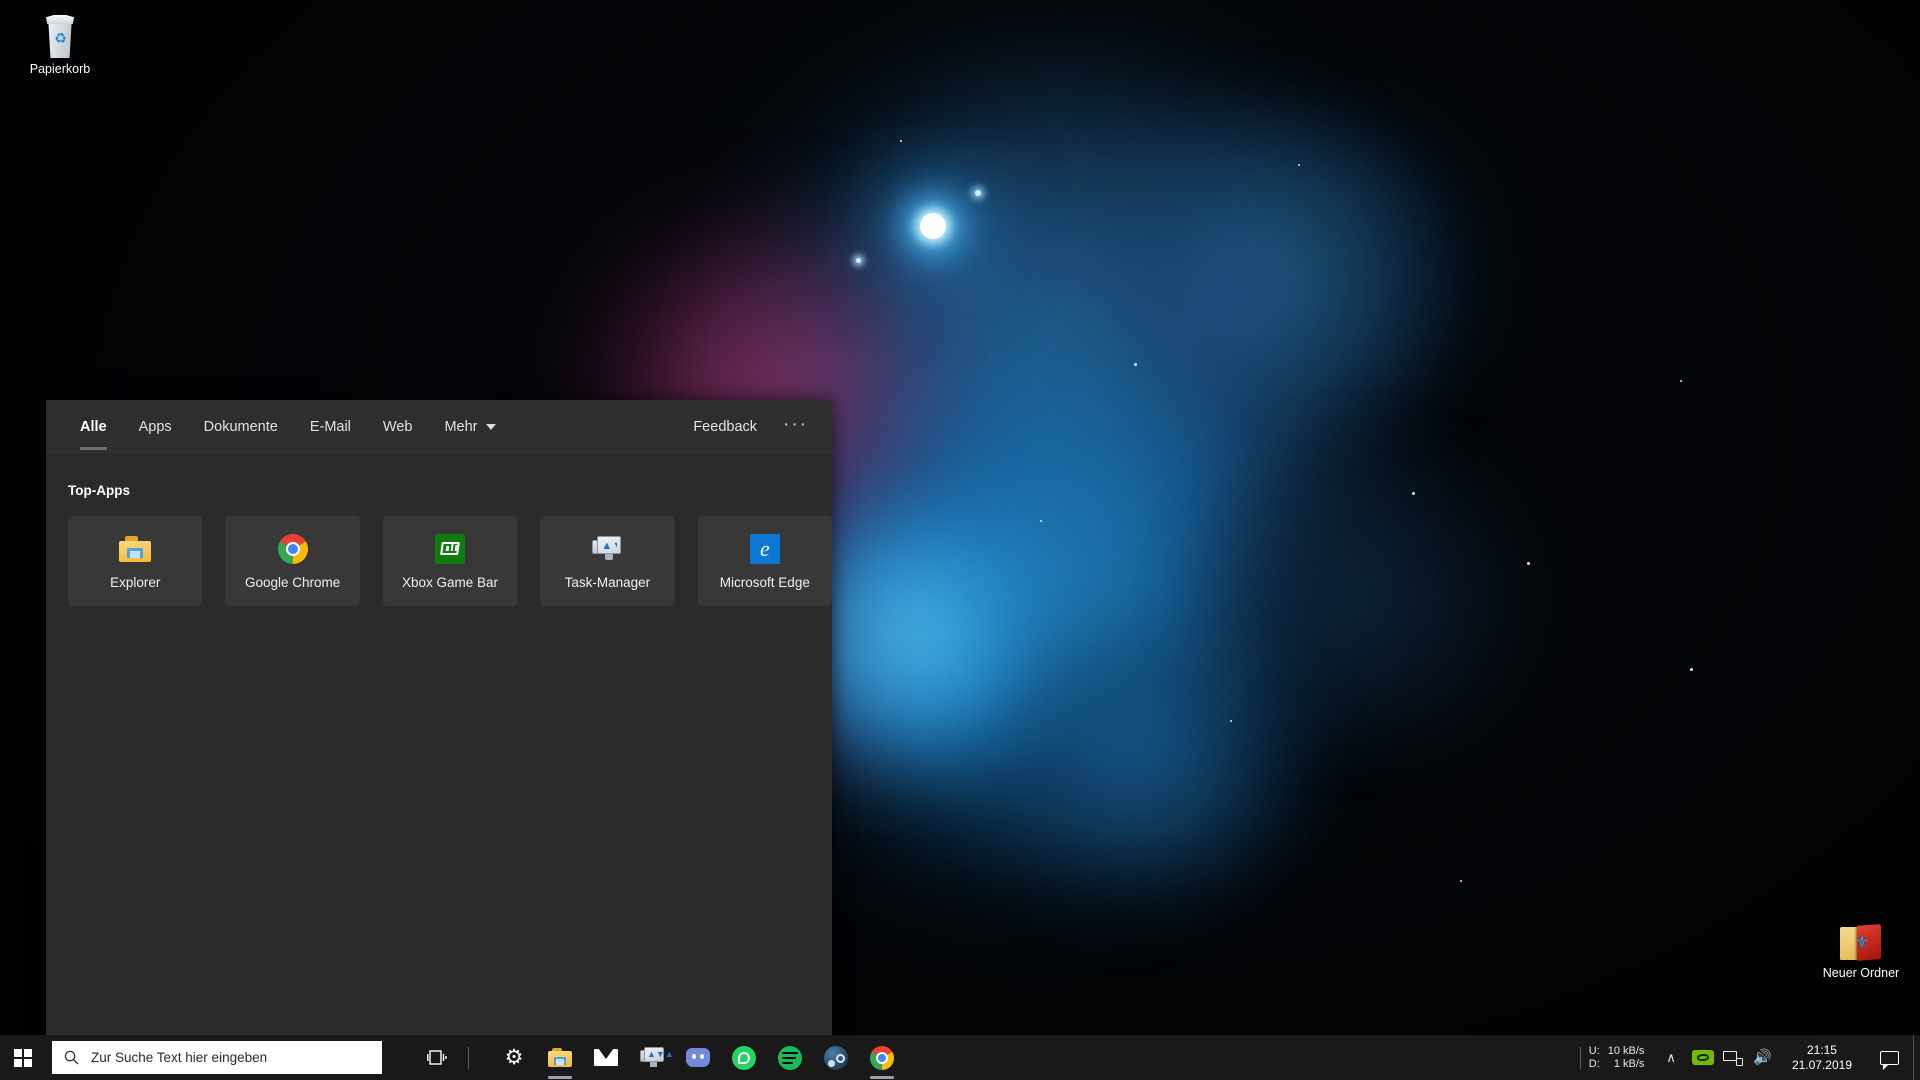 The width and height of the screenshot is (1920, 1080). I want to click on taskbar-item-explorer, so click(560, 1057).